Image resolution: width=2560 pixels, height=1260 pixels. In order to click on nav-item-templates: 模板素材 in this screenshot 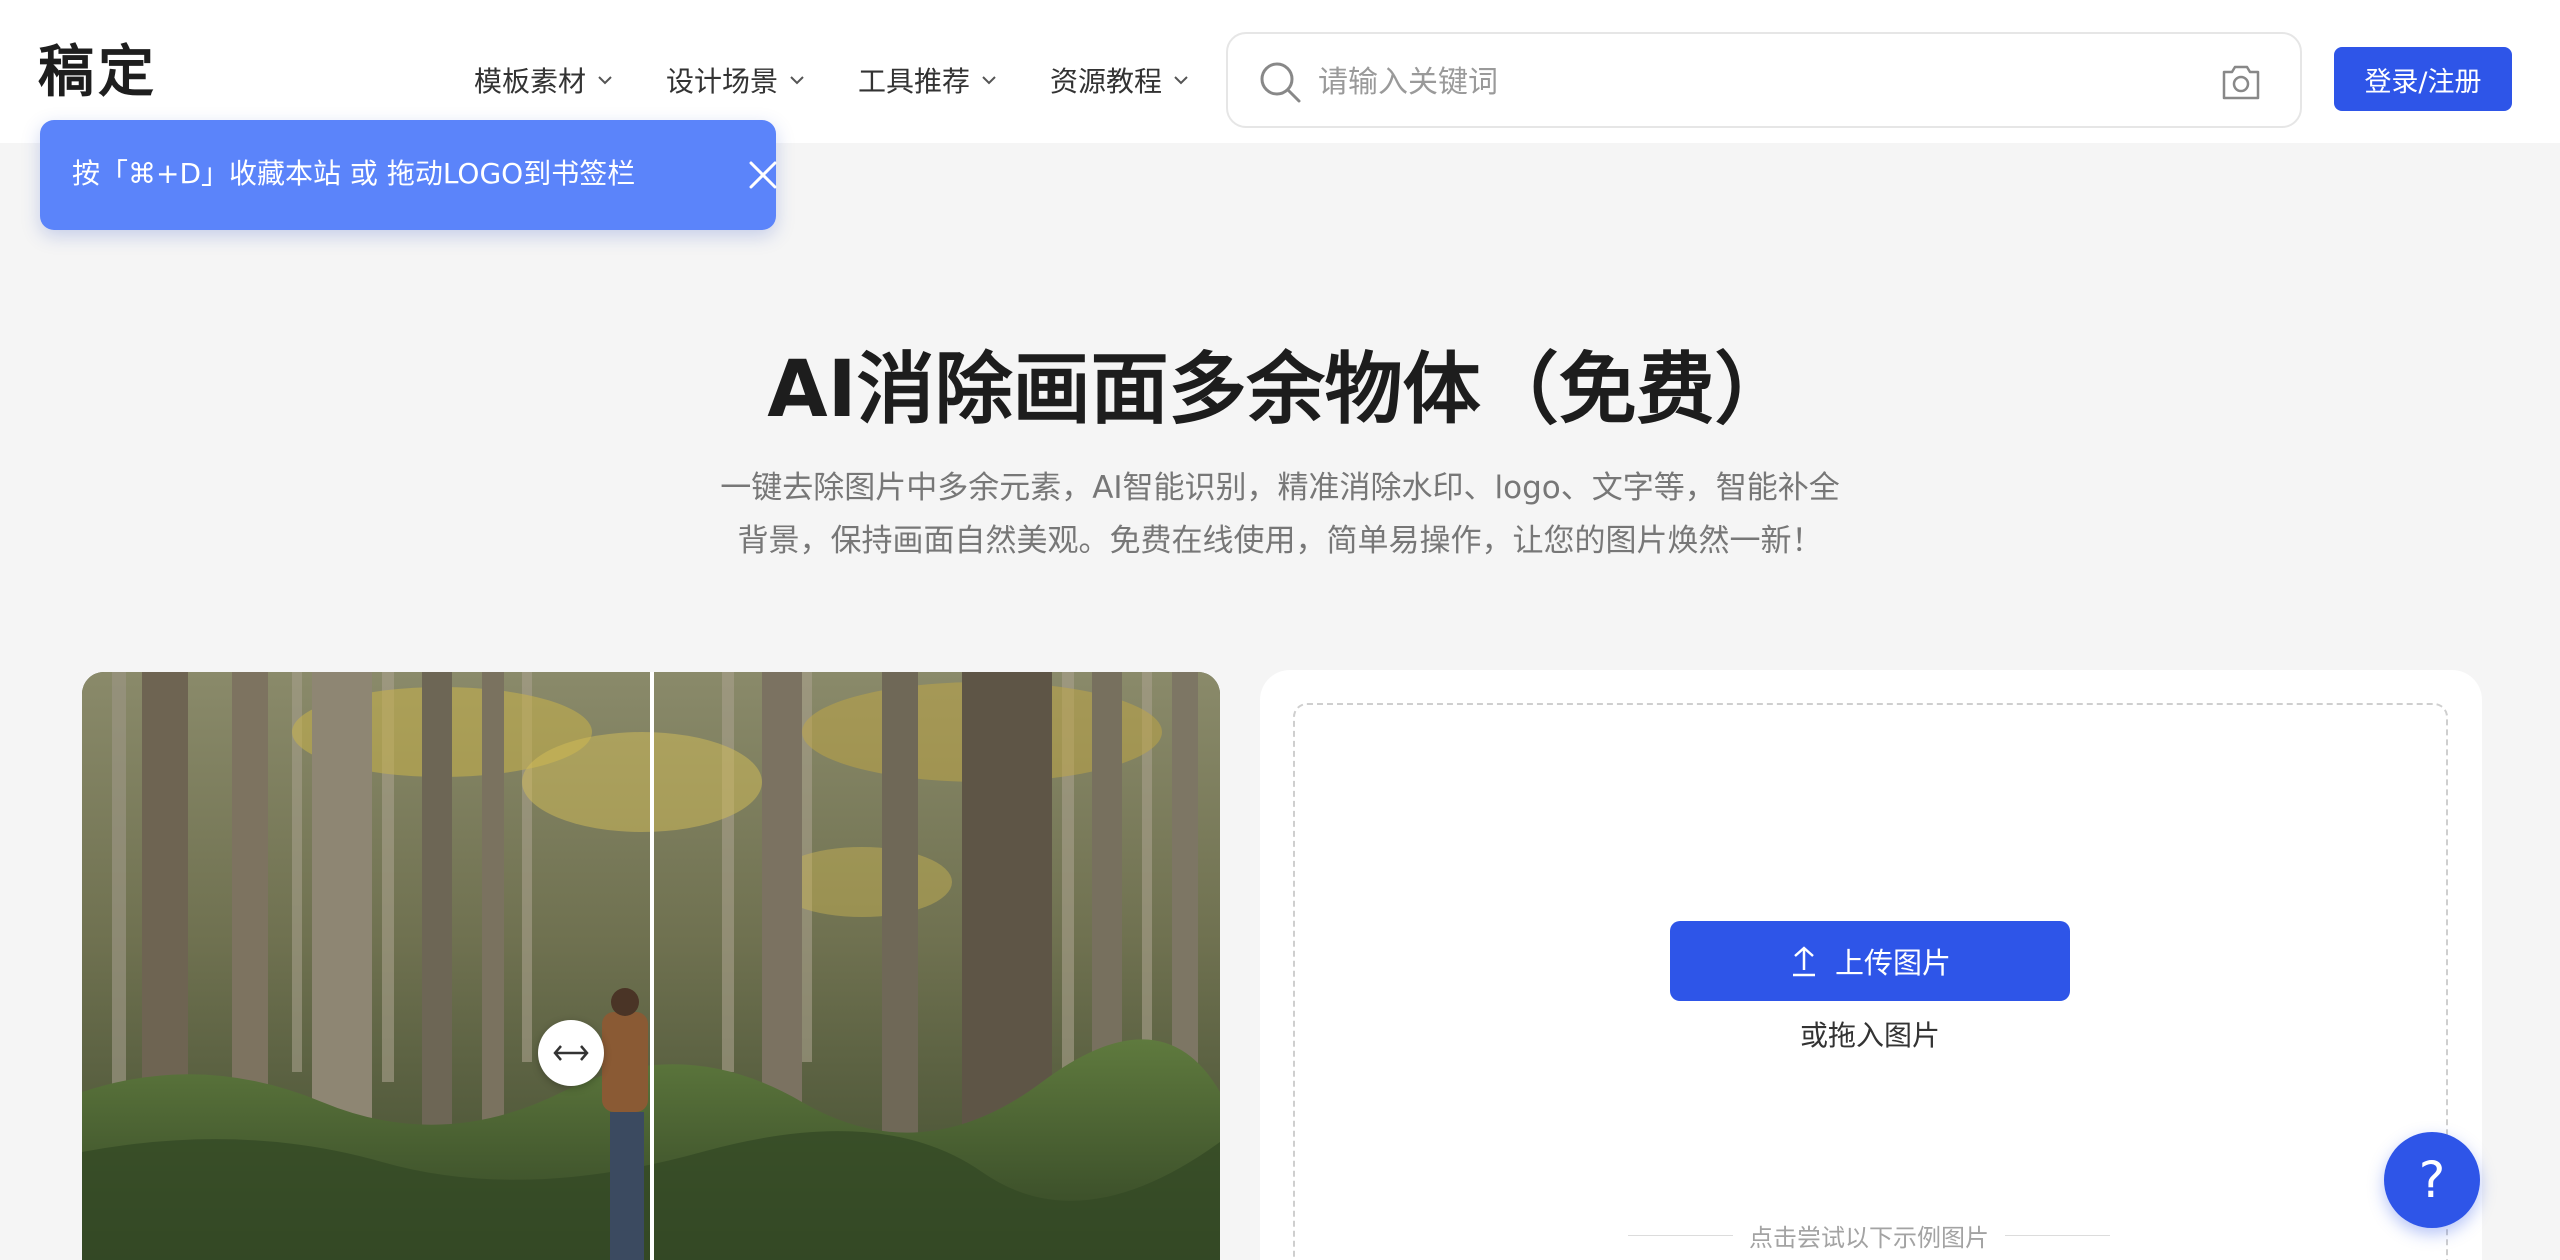, I will do `click(544, 80)`.